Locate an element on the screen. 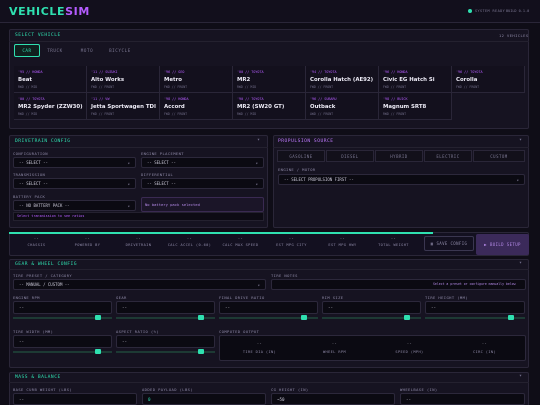 This screenshot has width=540, height=405. computed-label: WHEEL RPM is located at coordinates (334, 352).